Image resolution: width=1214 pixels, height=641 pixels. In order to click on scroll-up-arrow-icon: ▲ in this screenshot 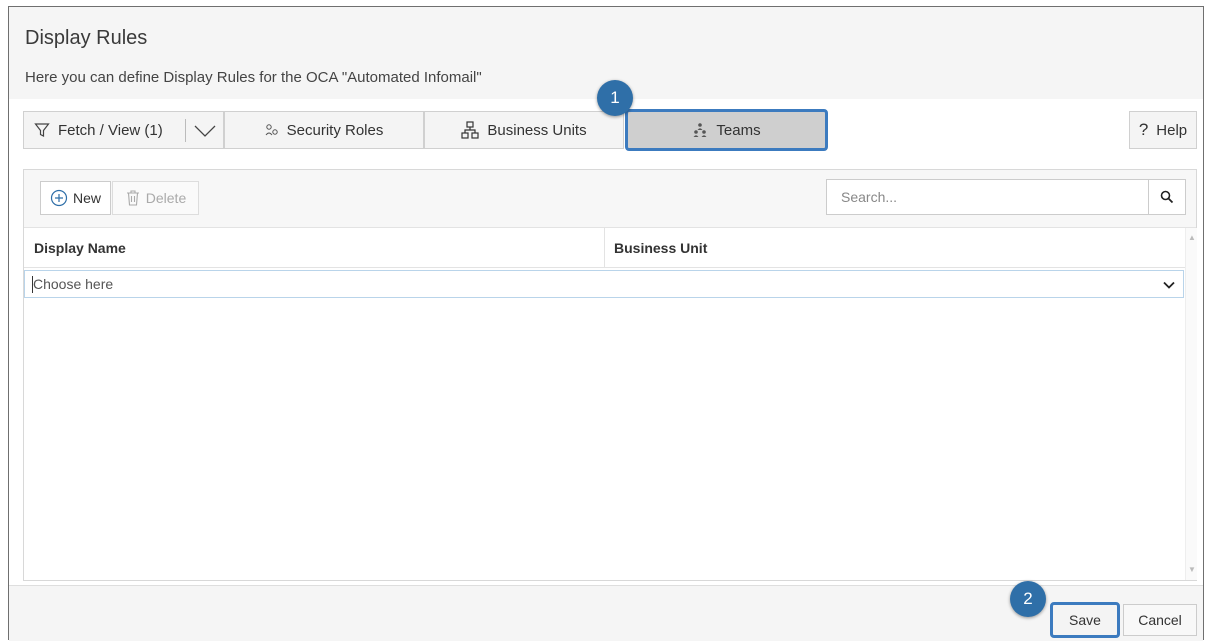, I will do `click(1192, 238)`.